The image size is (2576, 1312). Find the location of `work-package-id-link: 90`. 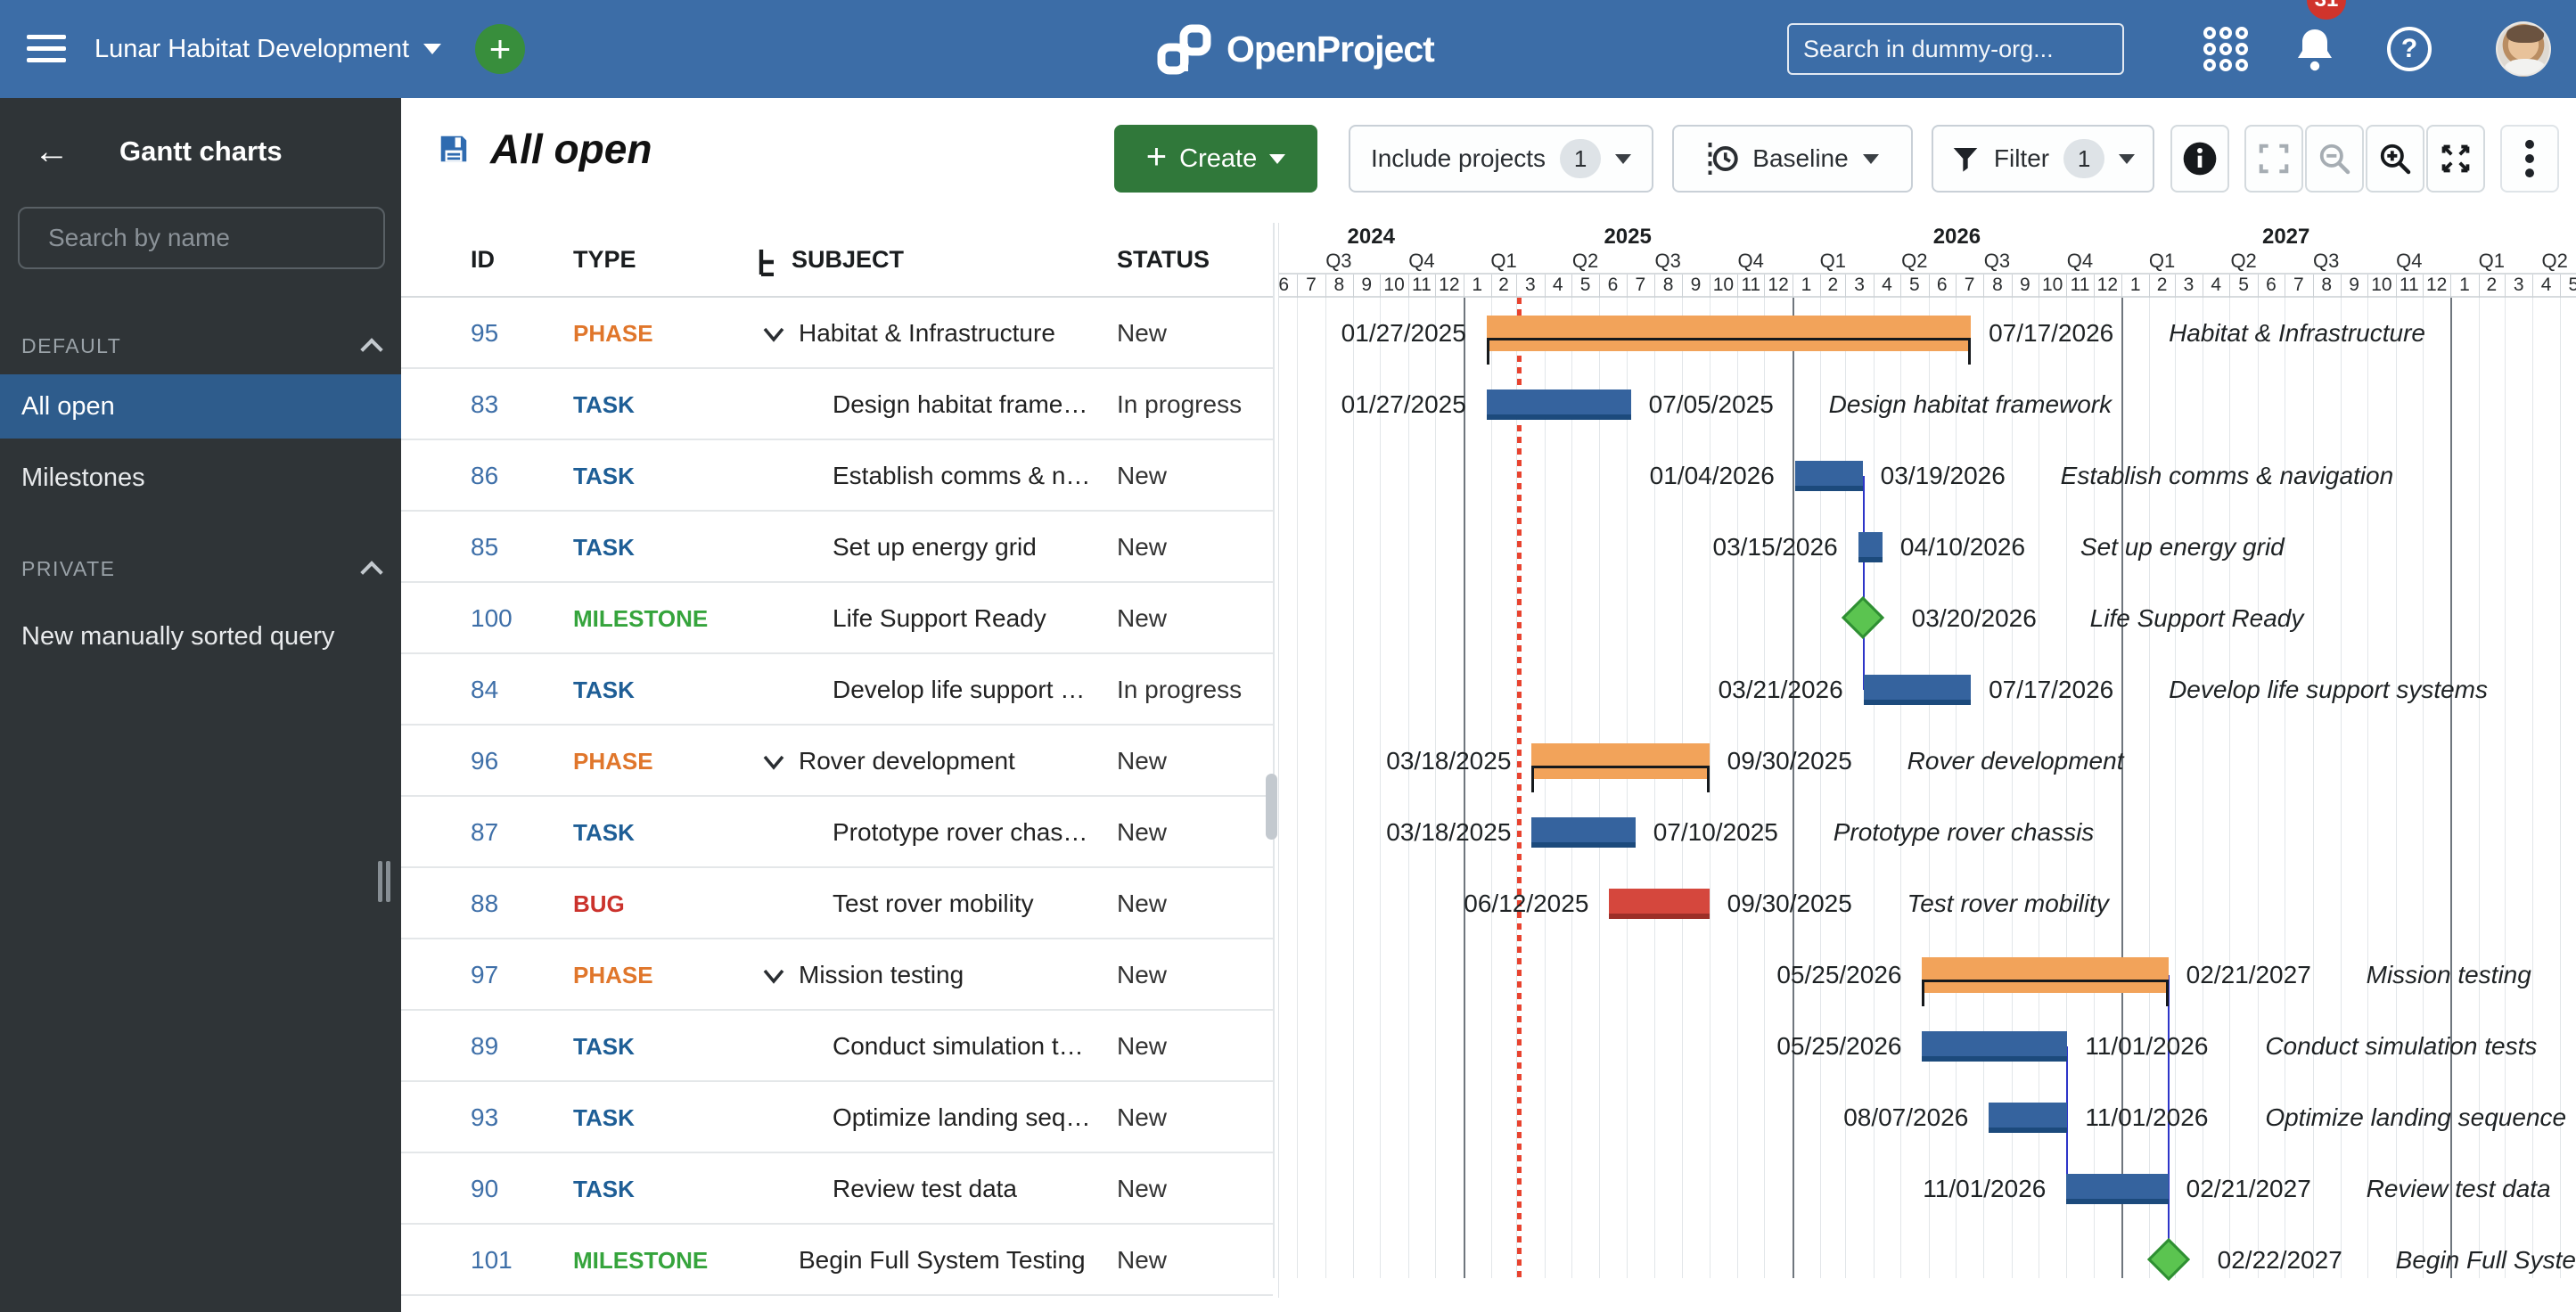

work-package-id-link: 90 is located at coordinates (484, 1189).